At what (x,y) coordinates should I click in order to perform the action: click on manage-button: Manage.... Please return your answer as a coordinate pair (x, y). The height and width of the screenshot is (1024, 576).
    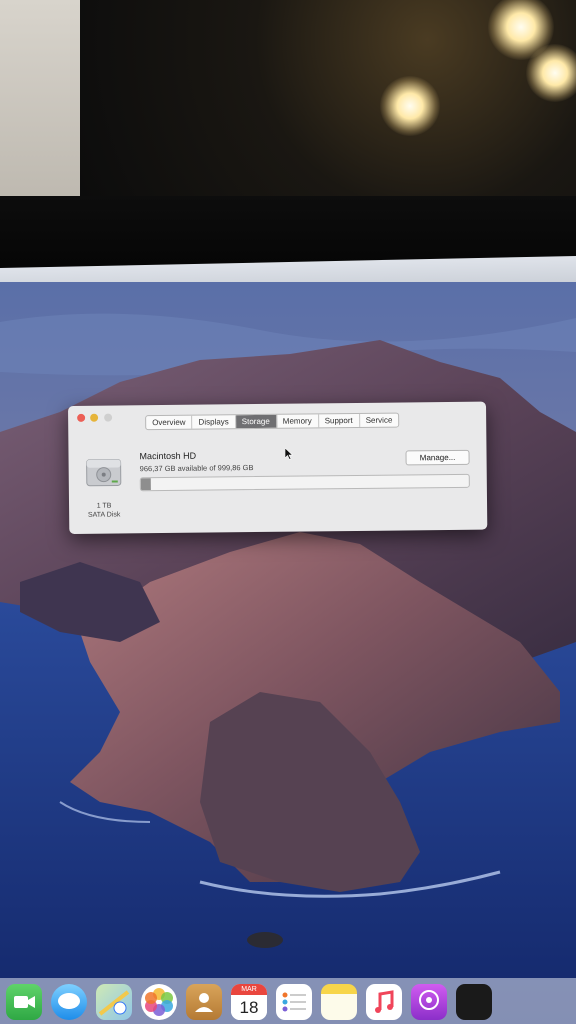
    Looking at the image, I should click on (437, 457).